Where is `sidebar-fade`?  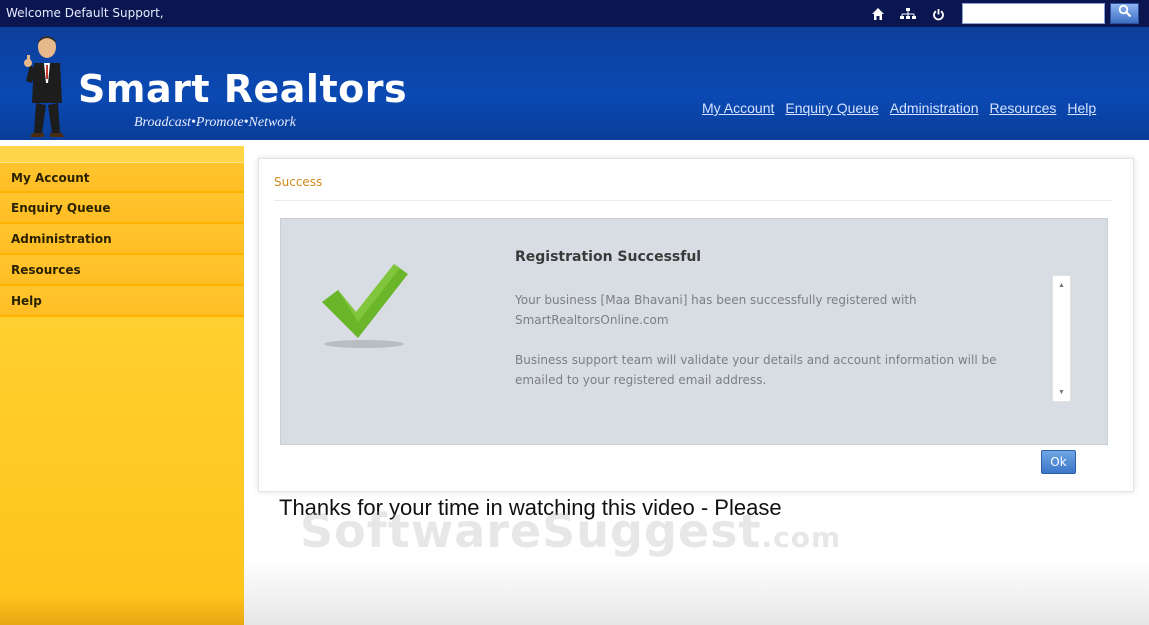
sidebar-fade is located at coordinates (122, 610).